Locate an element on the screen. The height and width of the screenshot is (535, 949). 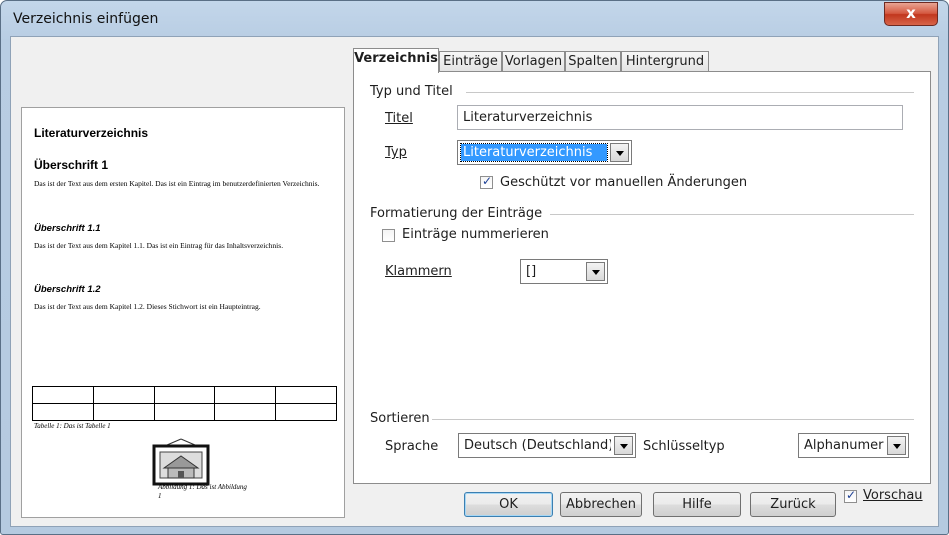
brackets-select-value: [] is located at coordinates (531, 271).